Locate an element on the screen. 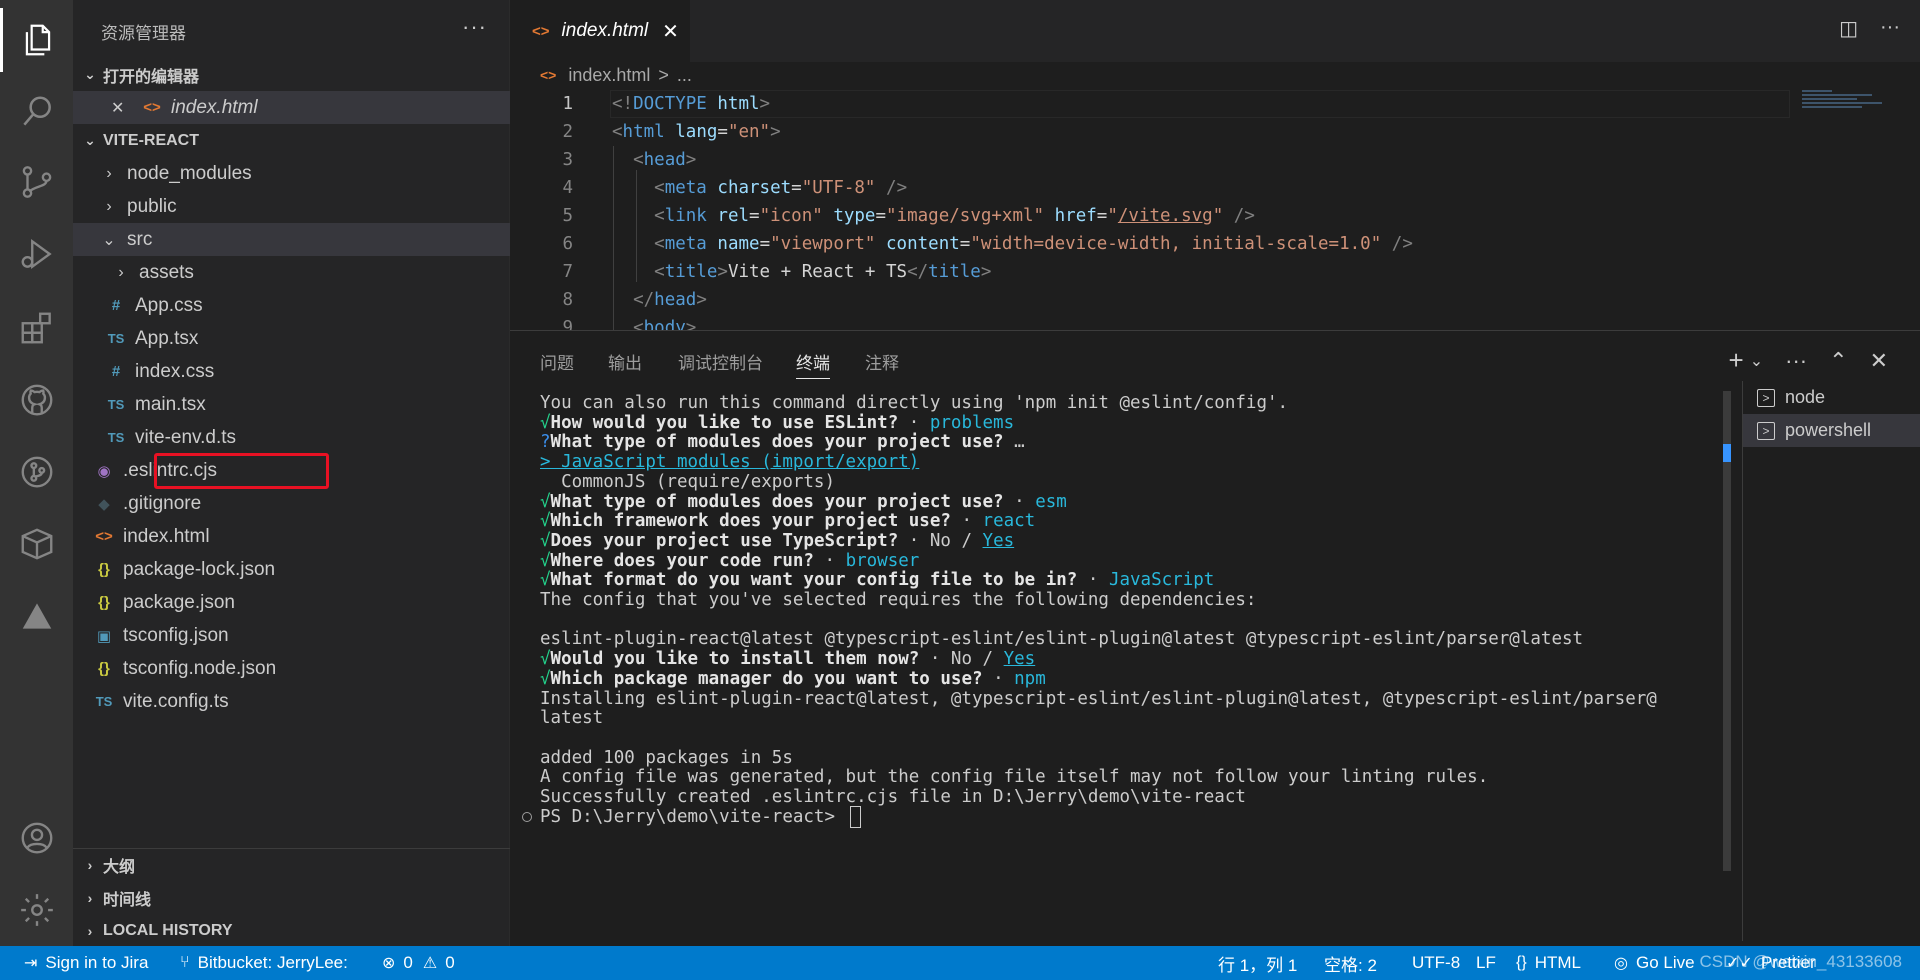  tab-debug-console: 调试控制台 is located at coordinates (720, 364).